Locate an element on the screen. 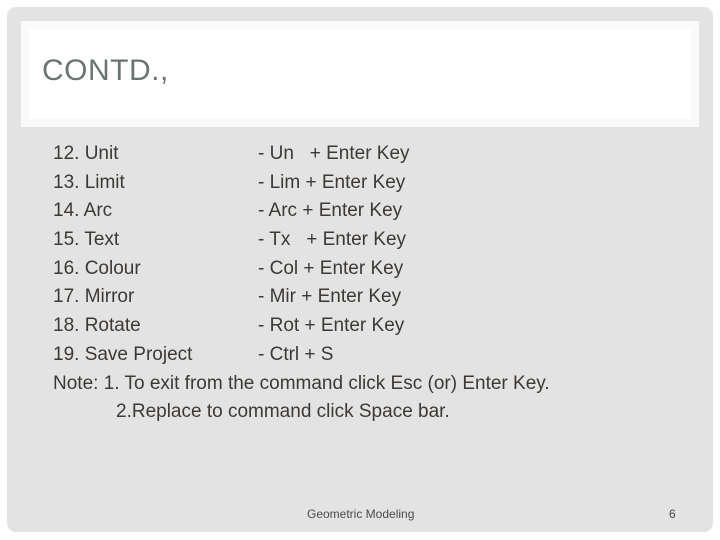  command-shortcut: - Mir + Enter Key is located at coordinates (330, 296).